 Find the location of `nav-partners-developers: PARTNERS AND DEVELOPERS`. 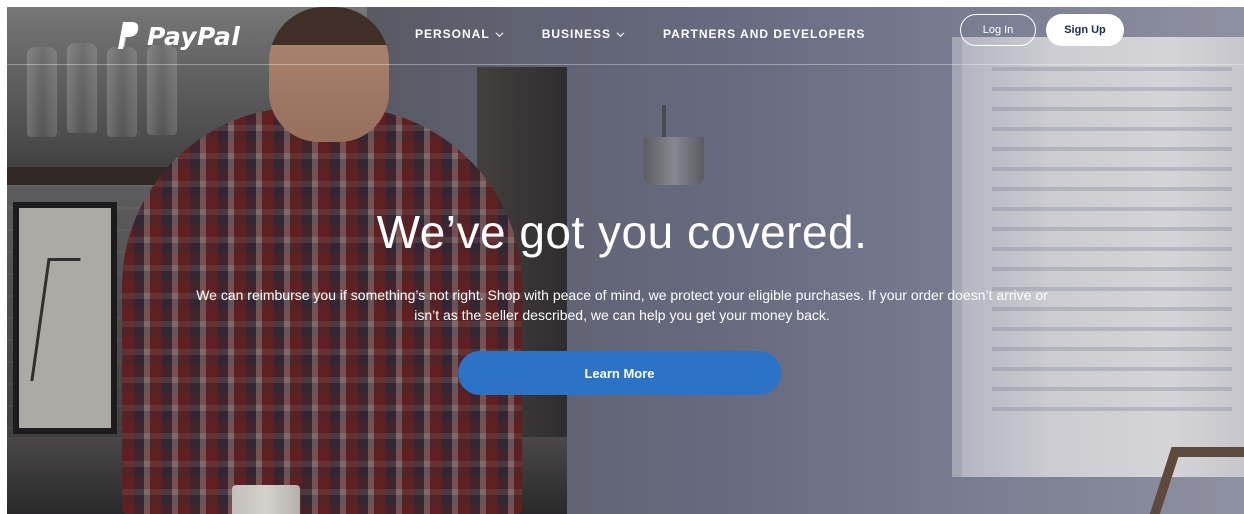

nav-partners-developers: PARTNERS AND DEVELOPERS is located at coordinates (764, 34).